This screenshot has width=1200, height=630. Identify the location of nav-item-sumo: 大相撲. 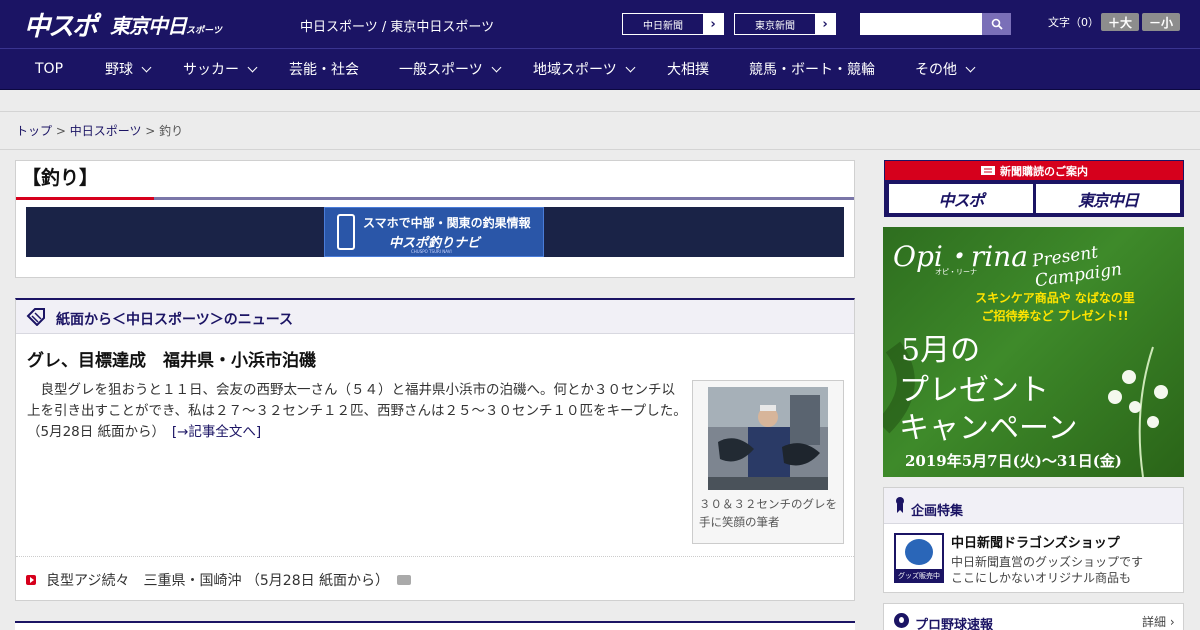
(708, 69).